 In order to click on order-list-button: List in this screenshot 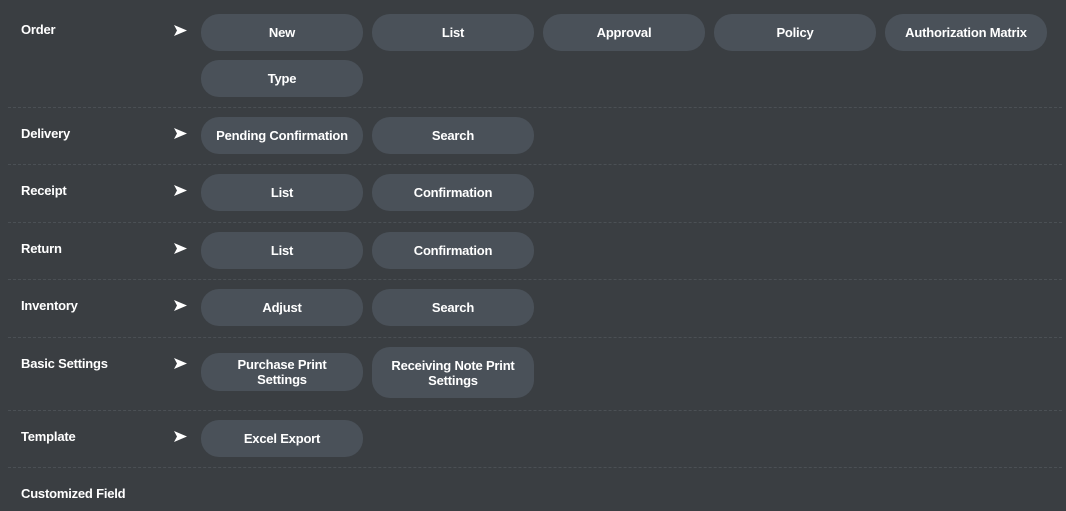, I will do `click(453, 32)`.